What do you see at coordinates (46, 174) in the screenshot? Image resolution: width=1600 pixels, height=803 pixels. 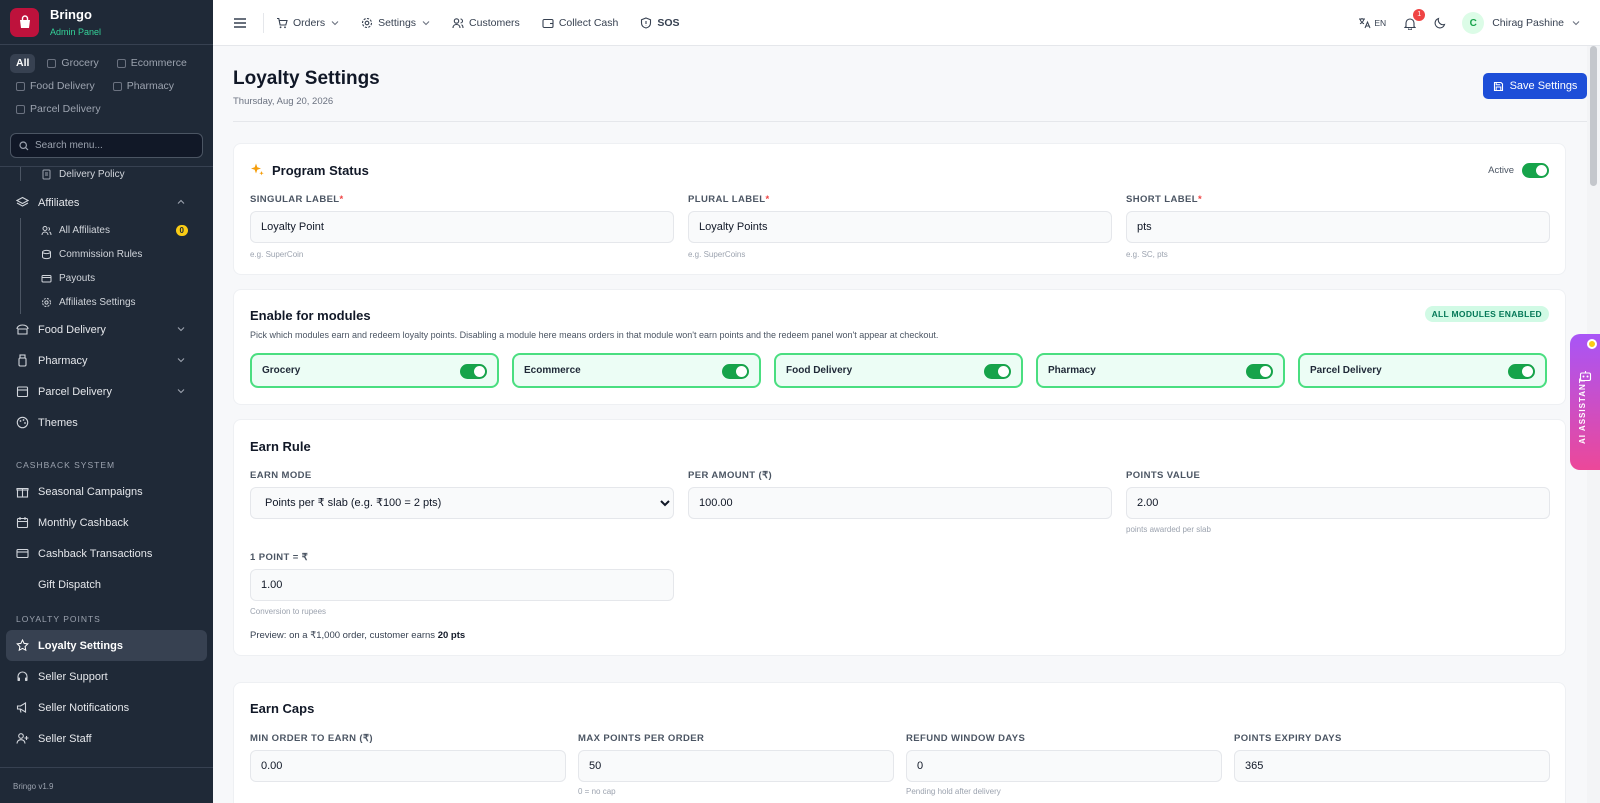 I see `document-icon` at bounding box center [46, 174].